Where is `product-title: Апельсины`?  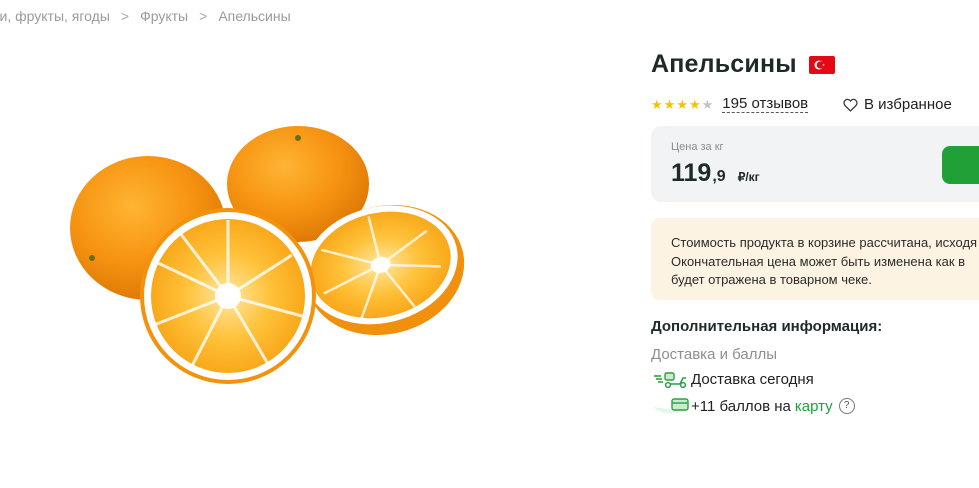 product-title: Апельсины is located at coordinates (724, 64).